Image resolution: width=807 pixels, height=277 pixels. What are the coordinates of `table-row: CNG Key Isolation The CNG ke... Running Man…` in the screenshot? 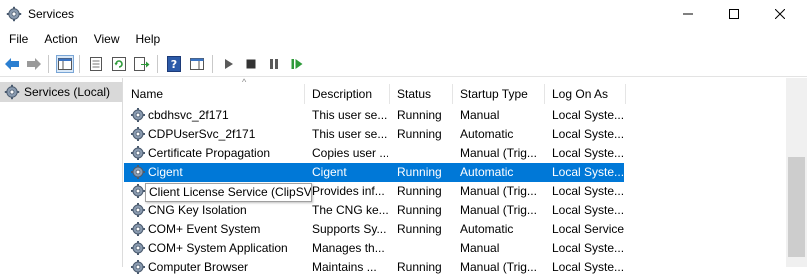 It's located at (374, 210).